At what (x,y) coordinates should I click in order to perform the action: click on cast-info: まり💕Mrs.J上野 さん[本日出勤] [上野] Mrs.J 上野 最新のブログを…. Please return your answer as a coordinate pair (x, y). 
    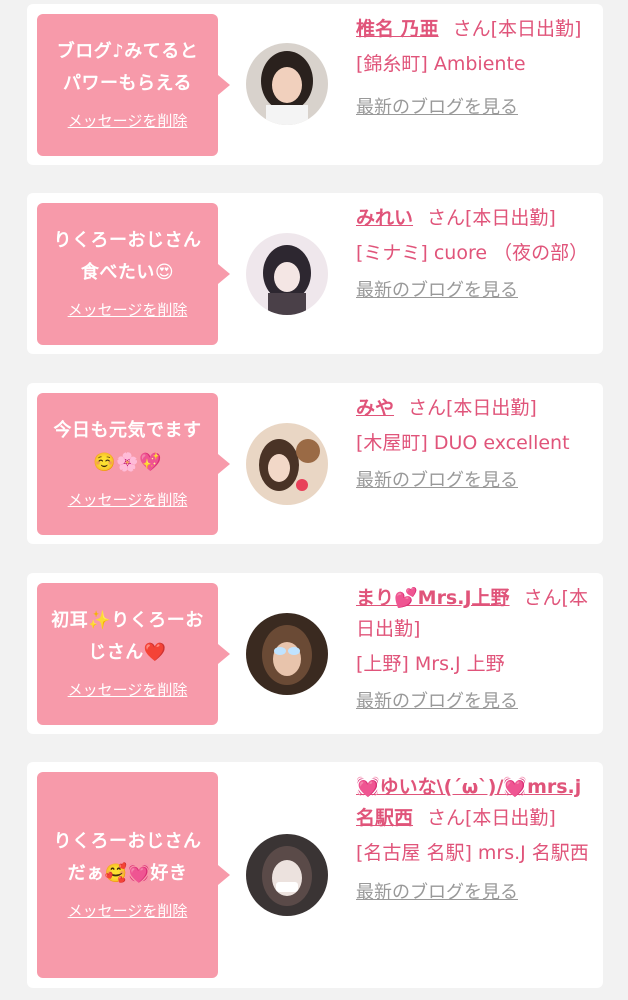
    Looking at the image, I should click on (474, 650).